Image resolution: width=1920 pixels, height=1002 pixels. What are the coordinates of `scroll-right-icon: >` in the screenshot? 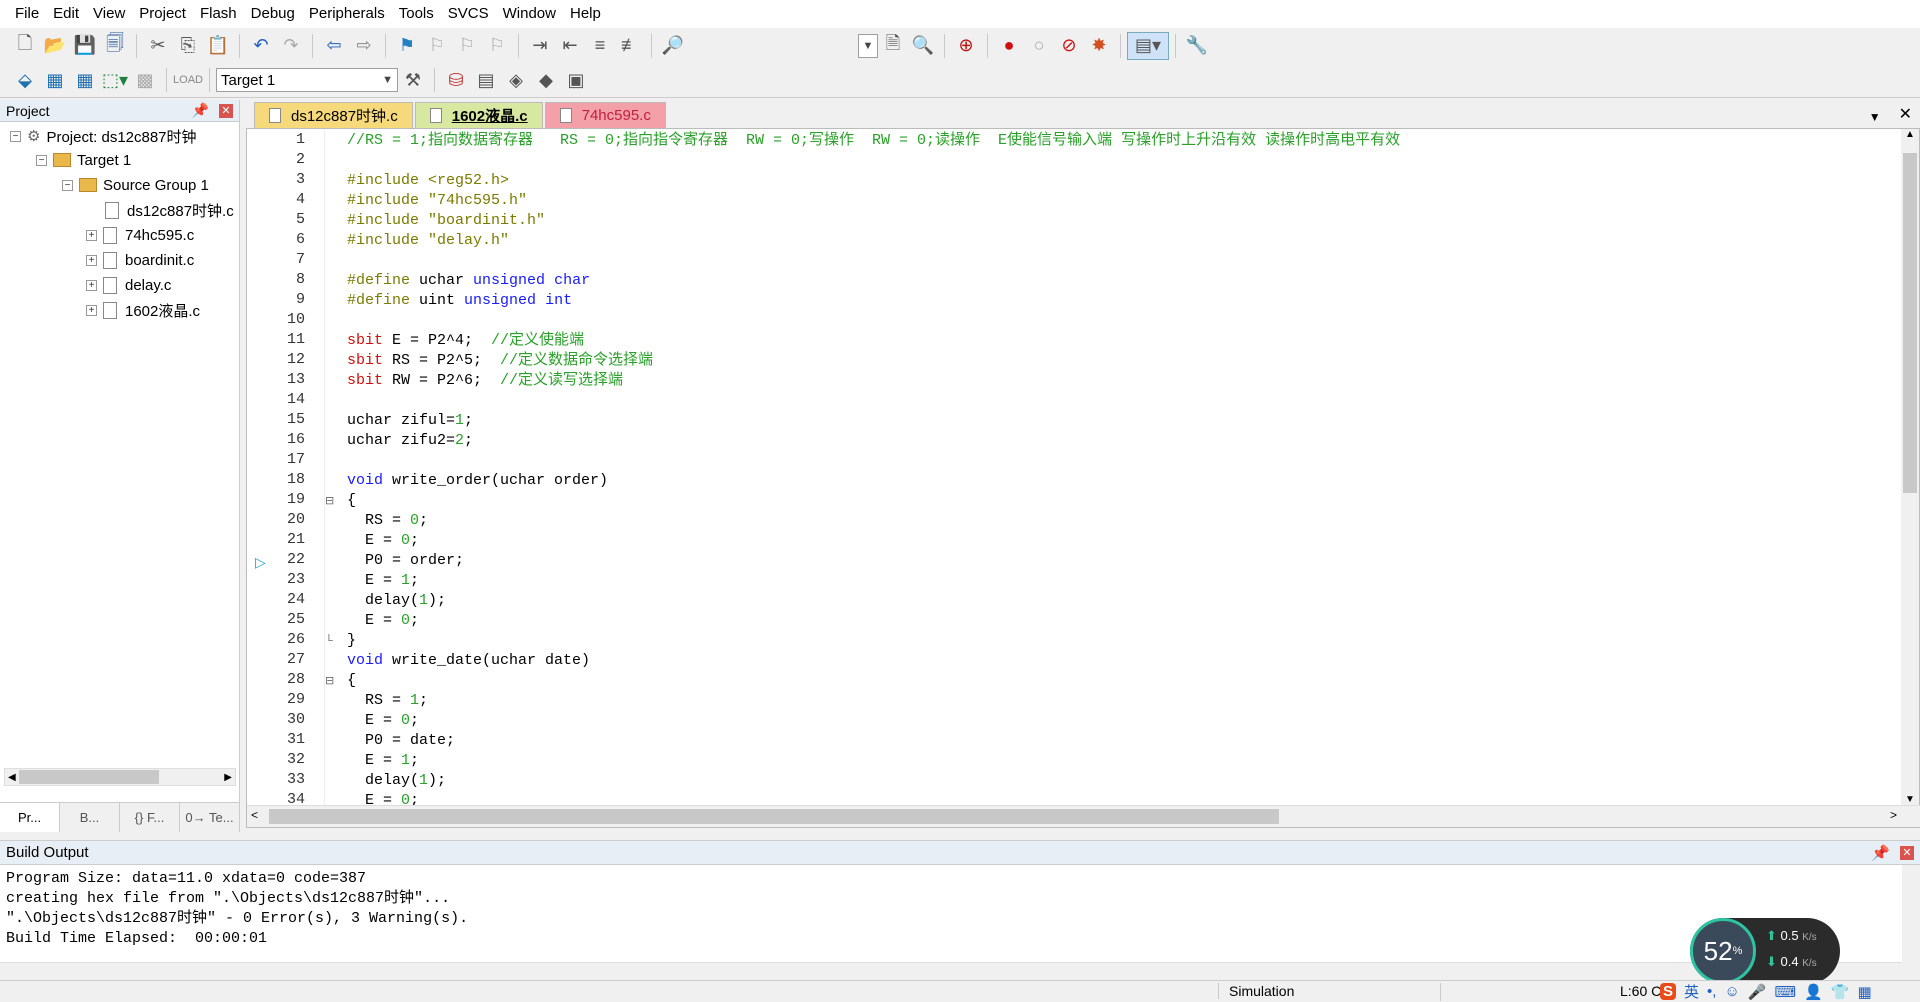 It's located at (1893, 815).